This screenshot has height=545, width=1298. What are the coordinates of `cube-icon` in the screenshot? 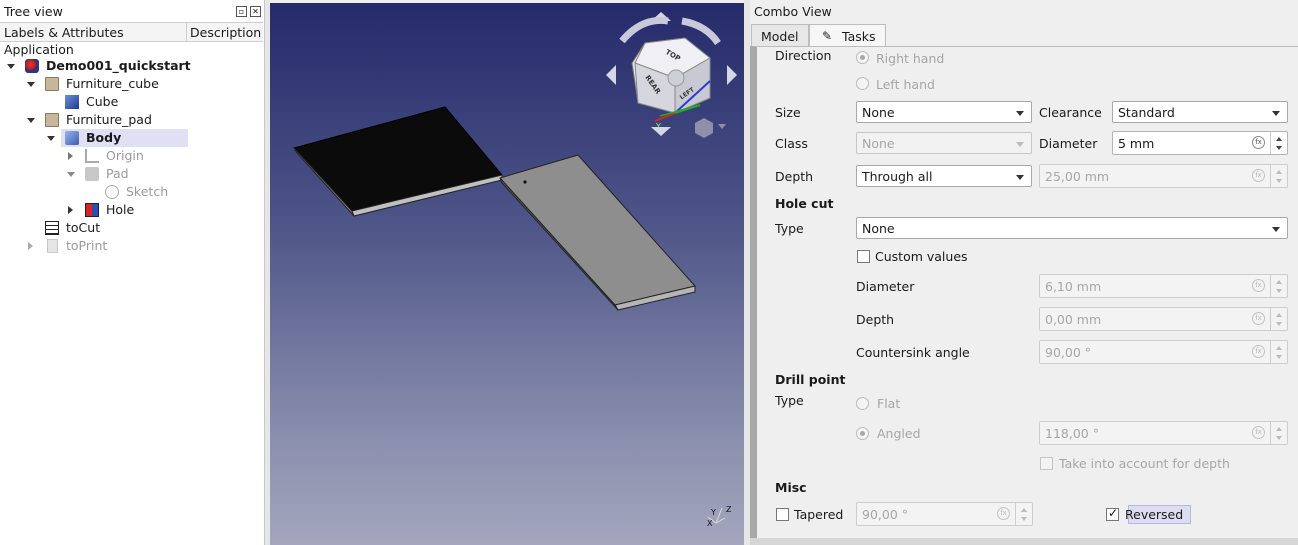 It's located at (72, 102).